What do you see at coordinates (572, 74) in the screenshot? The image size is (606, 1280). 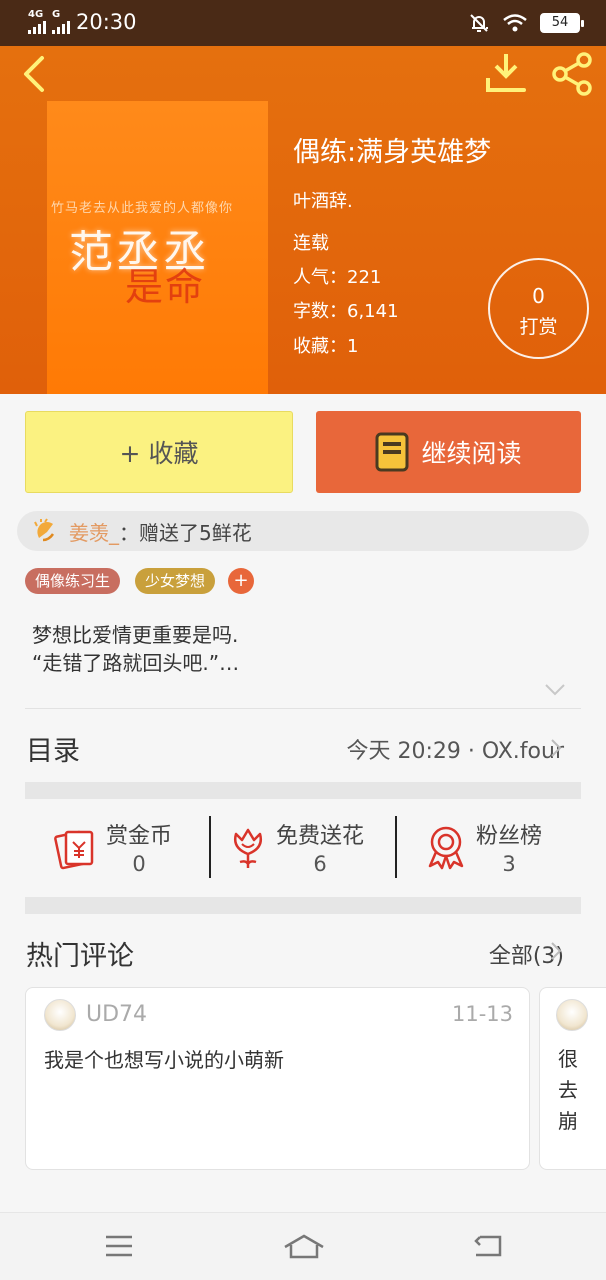 I see `share-icon` at bounding box center [572, 74].